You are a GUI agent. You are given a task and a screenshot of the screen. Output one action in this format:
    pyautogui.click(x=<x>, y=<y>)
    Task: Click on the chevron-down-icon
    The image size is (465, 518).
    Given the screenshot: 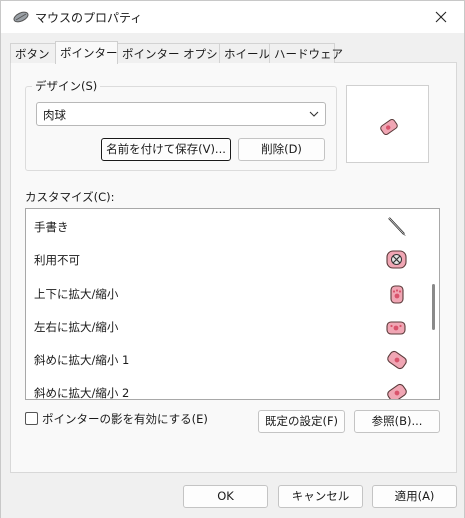 What is the action you would take?
    pyautogui.click(x=314, y=114)
    